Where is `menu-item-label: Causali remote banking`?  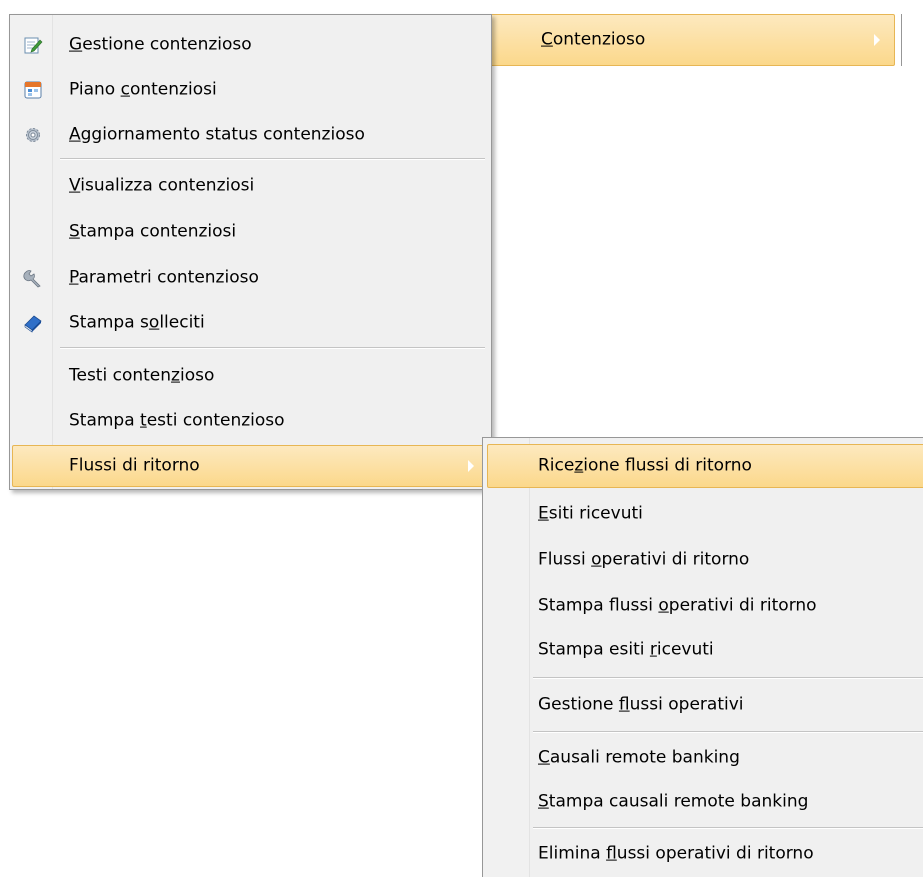 menu-item-label: Causali remote banking is located at coordinates (639, 757).